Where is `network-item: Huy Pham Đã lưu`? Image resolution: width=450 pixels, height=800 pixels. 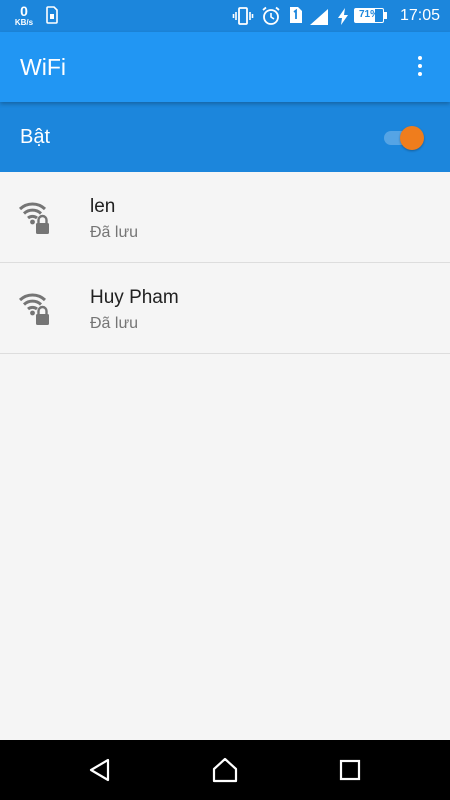
network-item: Huy Pham Đã lưu is located at coordinates (225, 308).